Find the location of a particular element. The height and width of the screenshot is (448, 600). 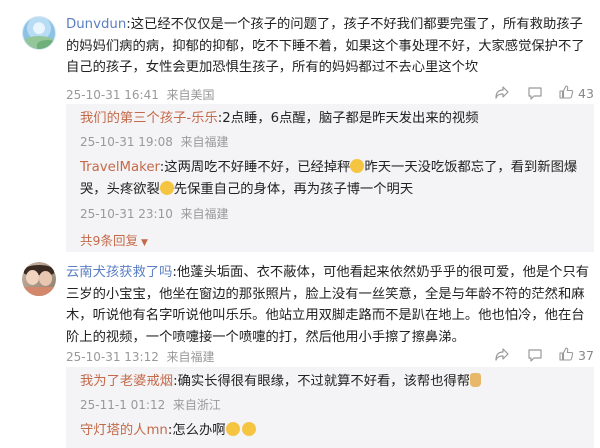

reply-body: 这两周吃不好睡不好，已经掉秤 is located at coordinates (257, 167).